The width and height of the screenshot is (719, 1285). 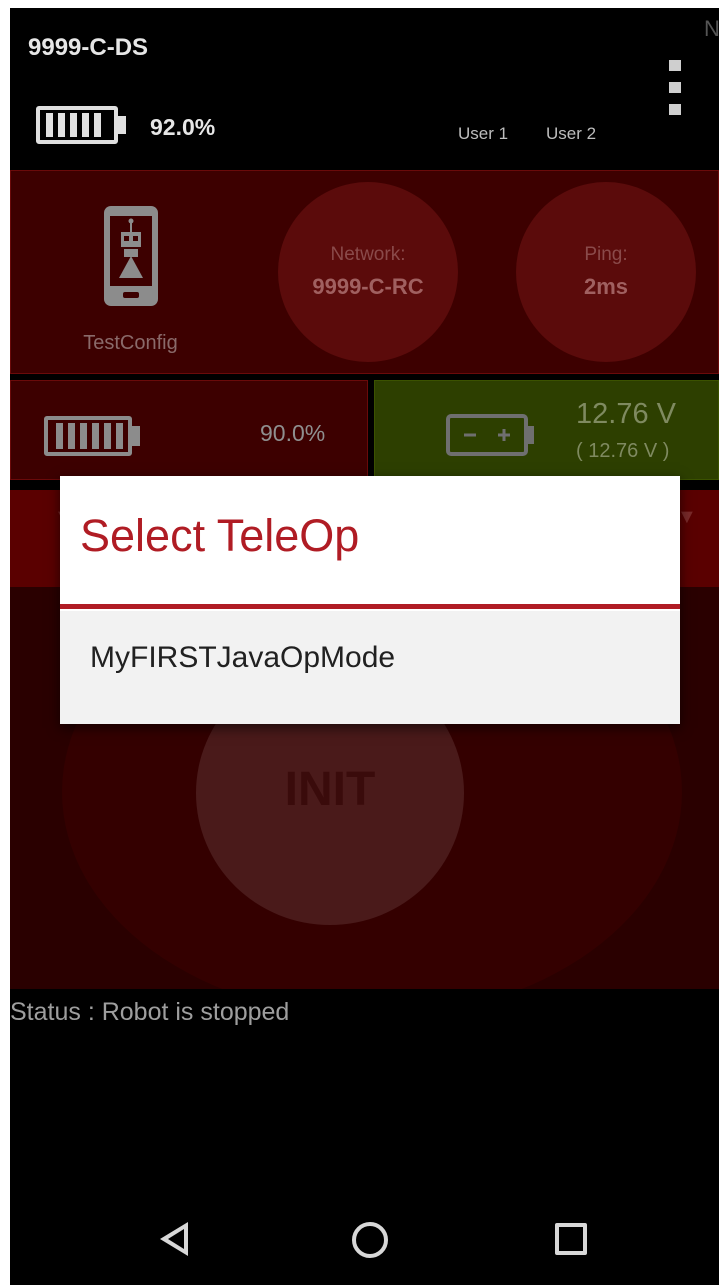 I want to click on driver-station-name: 9999-C-DS, so click(x=88, y=47).